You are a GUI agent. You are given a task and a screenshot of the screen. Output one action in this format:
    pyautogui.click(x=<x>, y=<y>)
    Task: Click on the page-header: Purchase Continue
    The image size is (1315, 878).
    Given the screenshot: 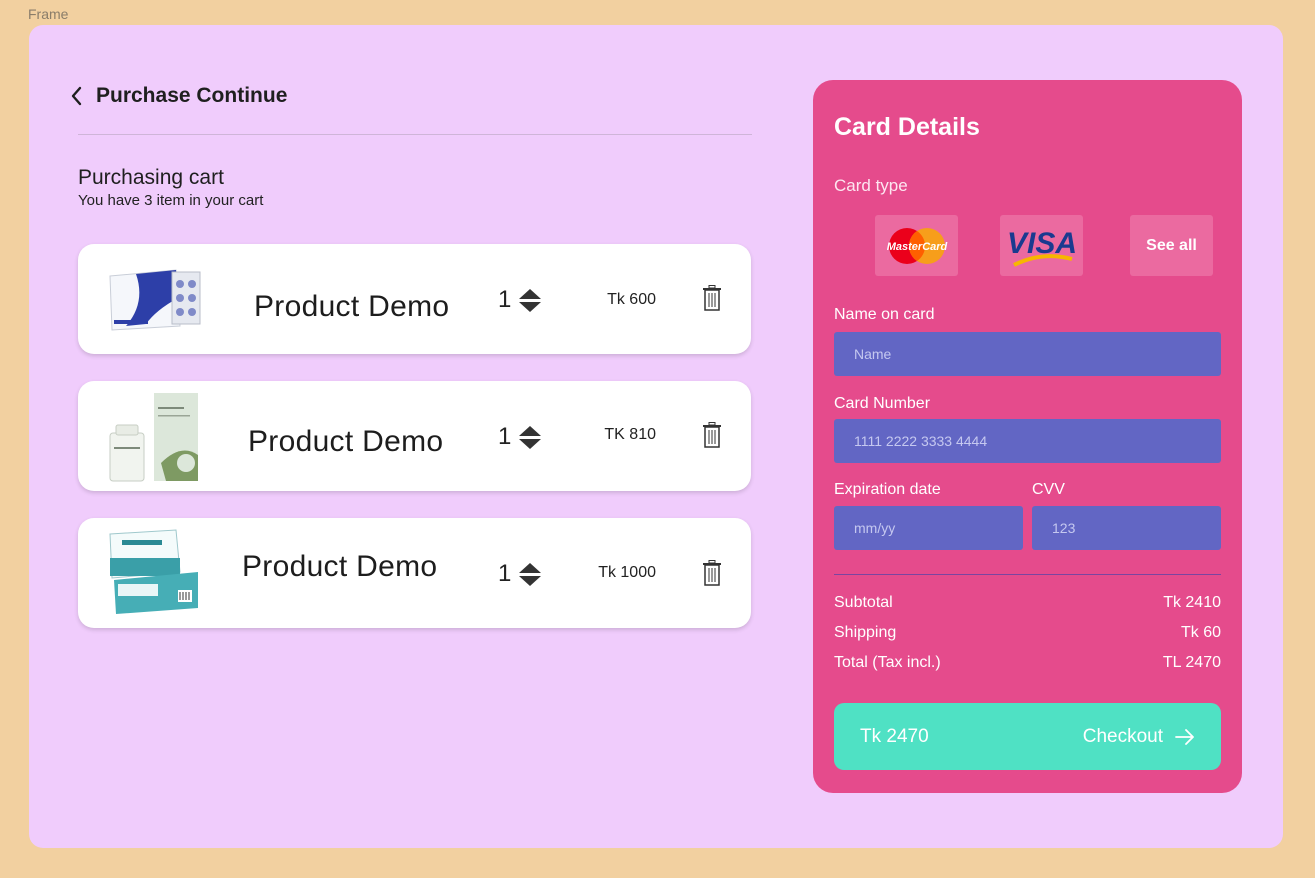 What is the action you would take?
    pyautogui.click(x=178, y=96)
    